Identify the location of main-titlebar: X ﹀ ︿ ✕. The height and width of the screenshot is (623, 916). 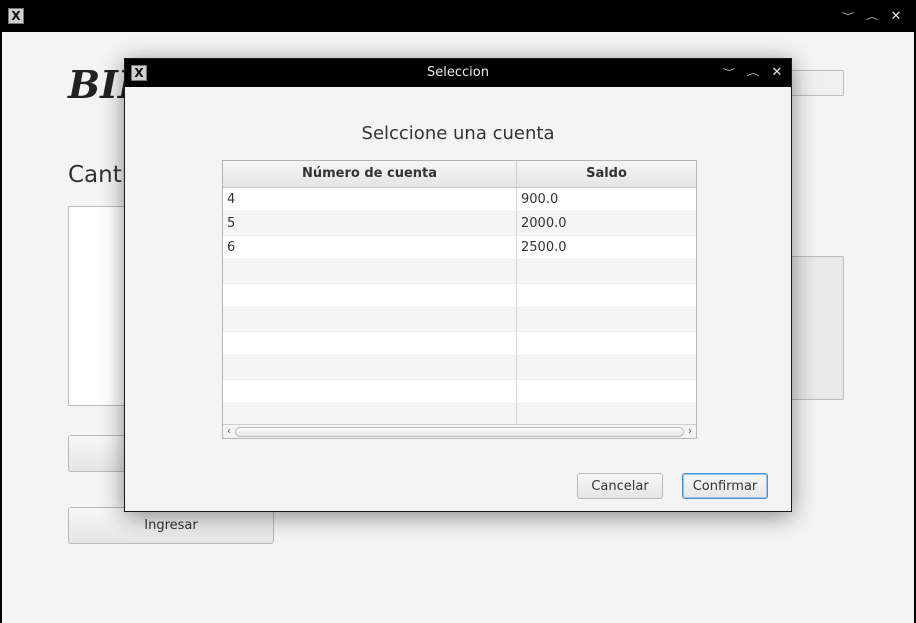
(458, 17).